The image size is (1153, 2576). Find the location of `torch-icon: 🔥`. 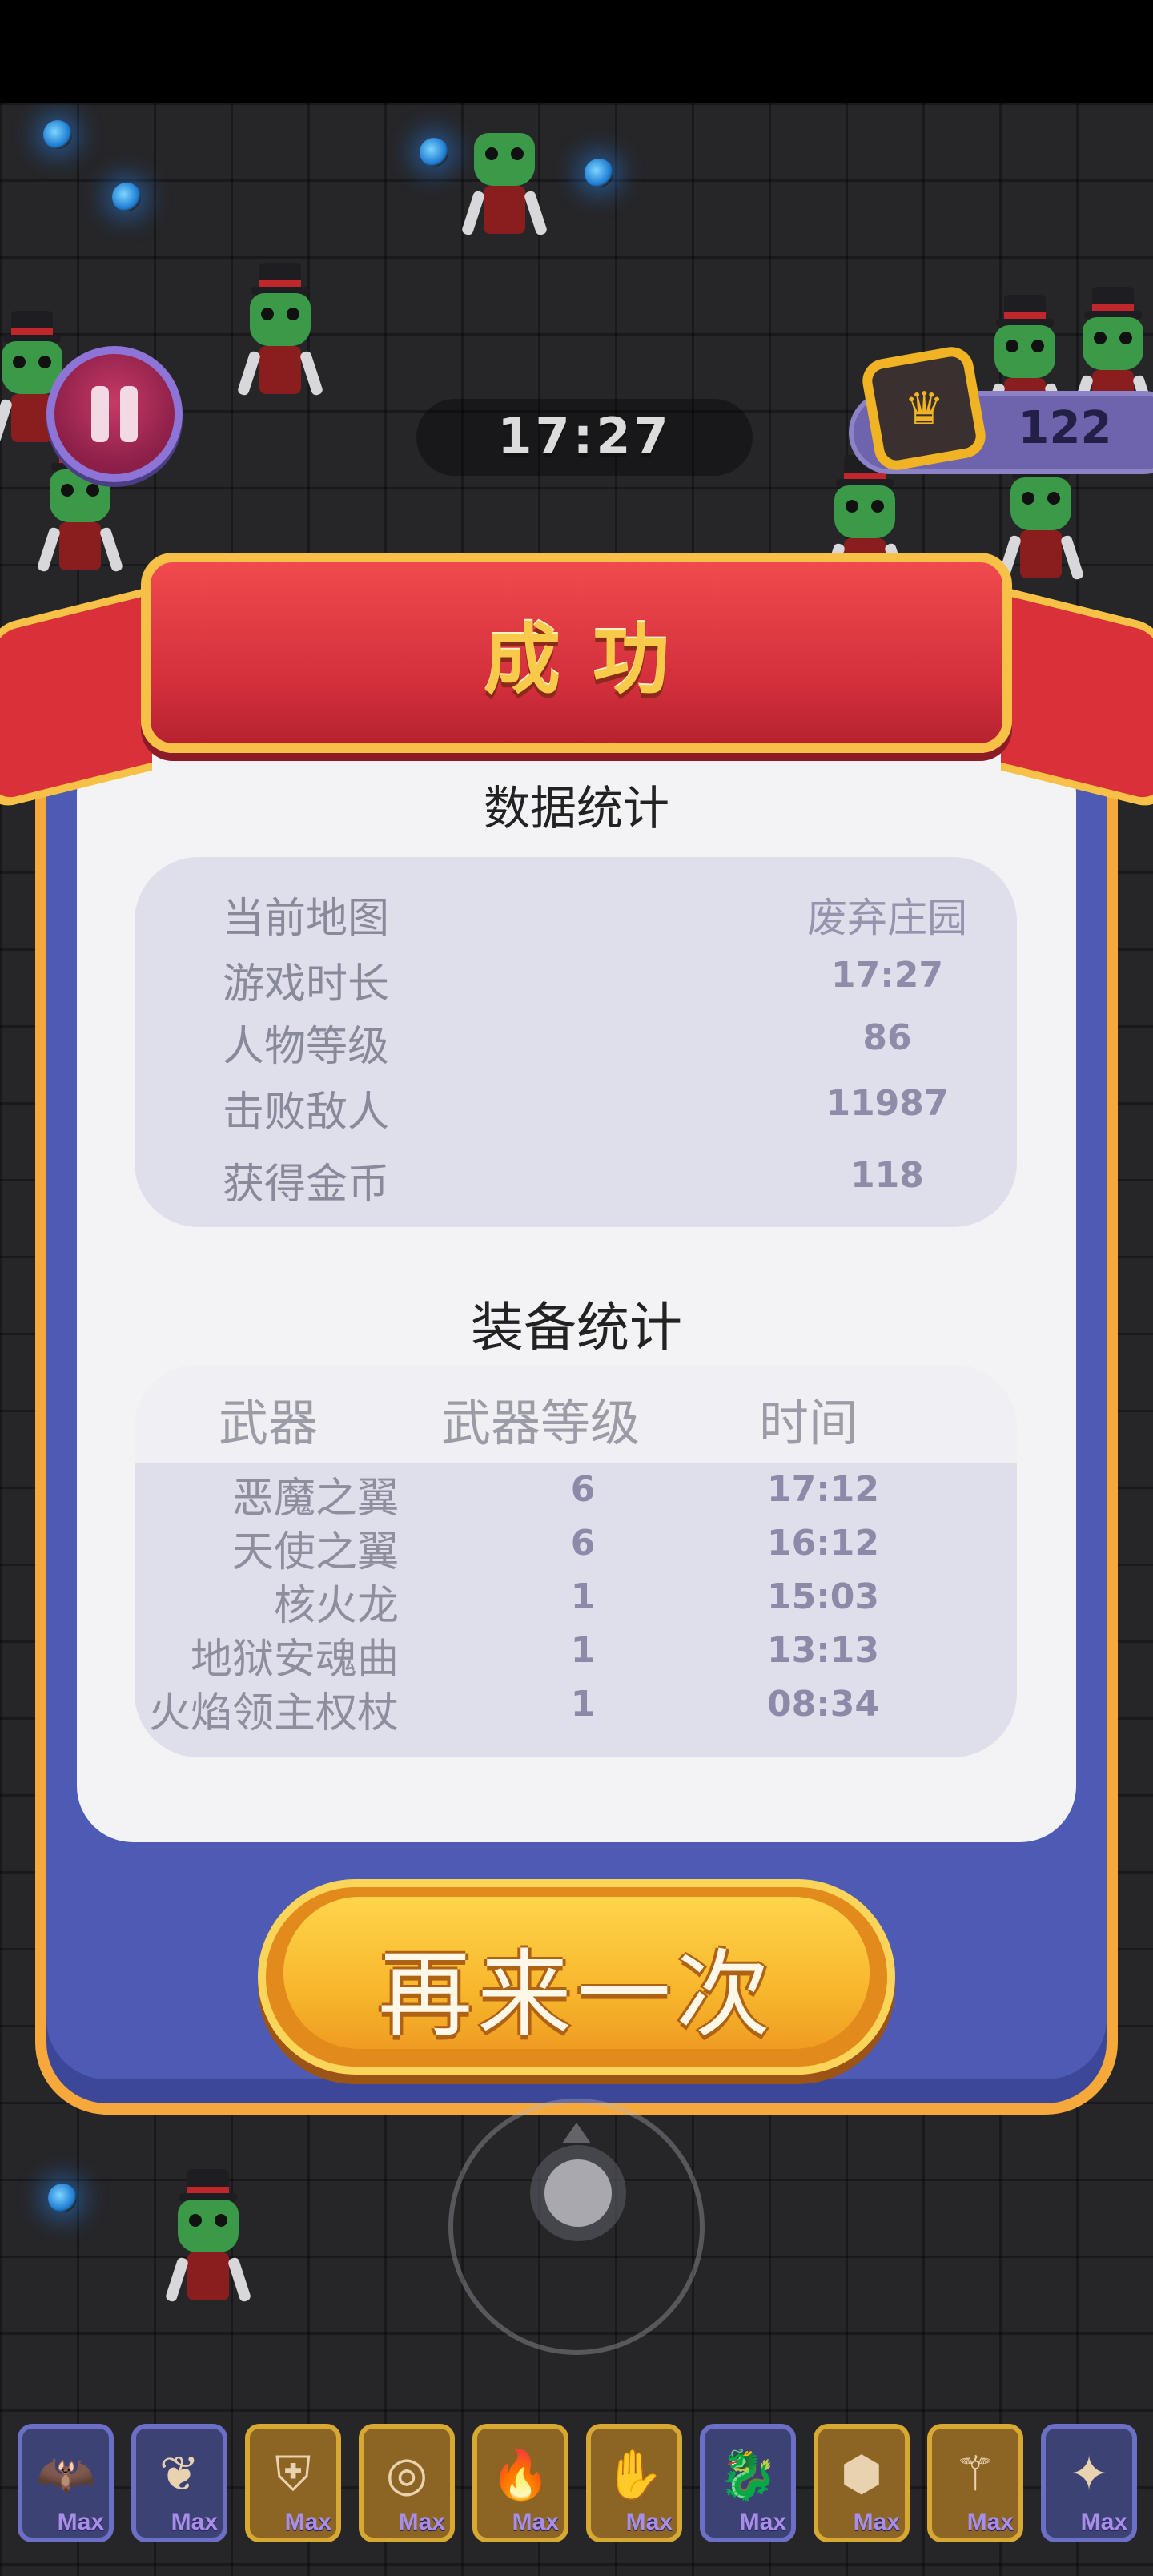

torch-icon: 🔥 is located at coordinates (520, 2475).